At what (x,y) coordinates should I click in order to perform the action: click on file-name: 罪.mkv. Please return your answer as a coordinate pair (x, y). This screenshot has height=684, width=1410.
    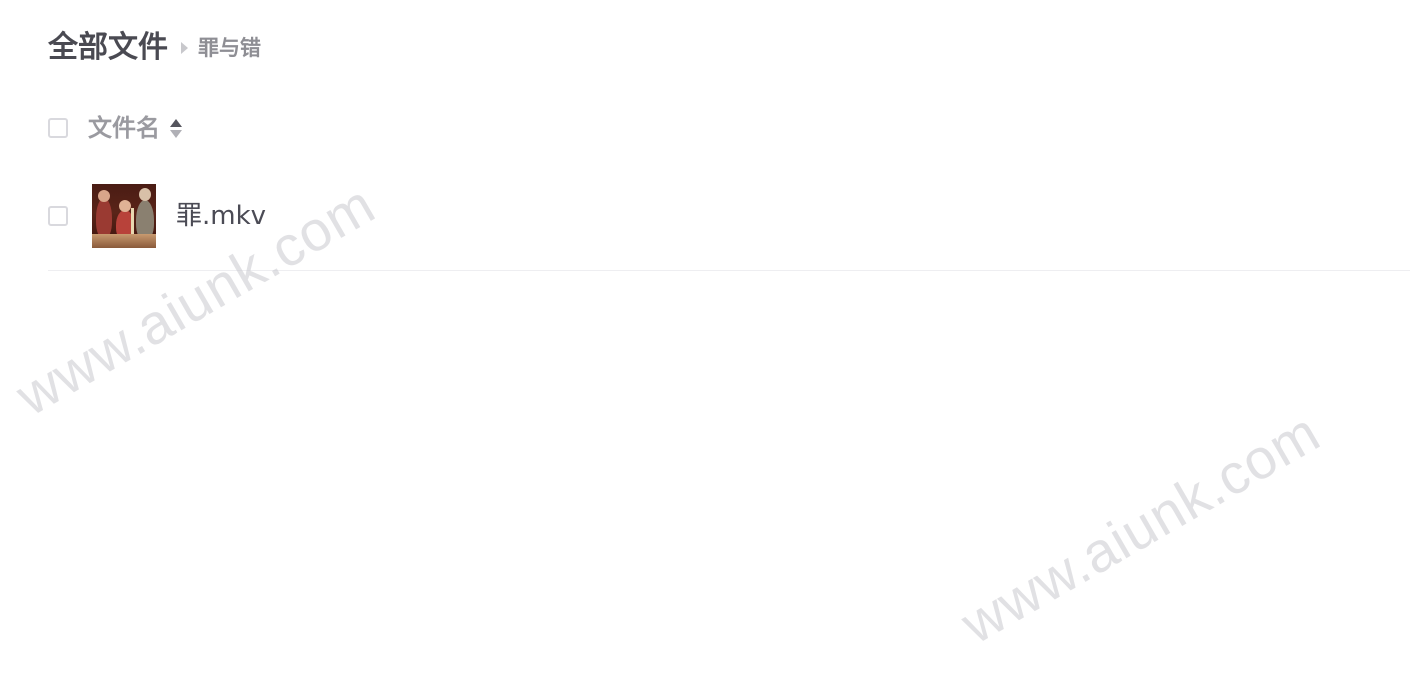
    Looking at the image, I should click on (221, 216).